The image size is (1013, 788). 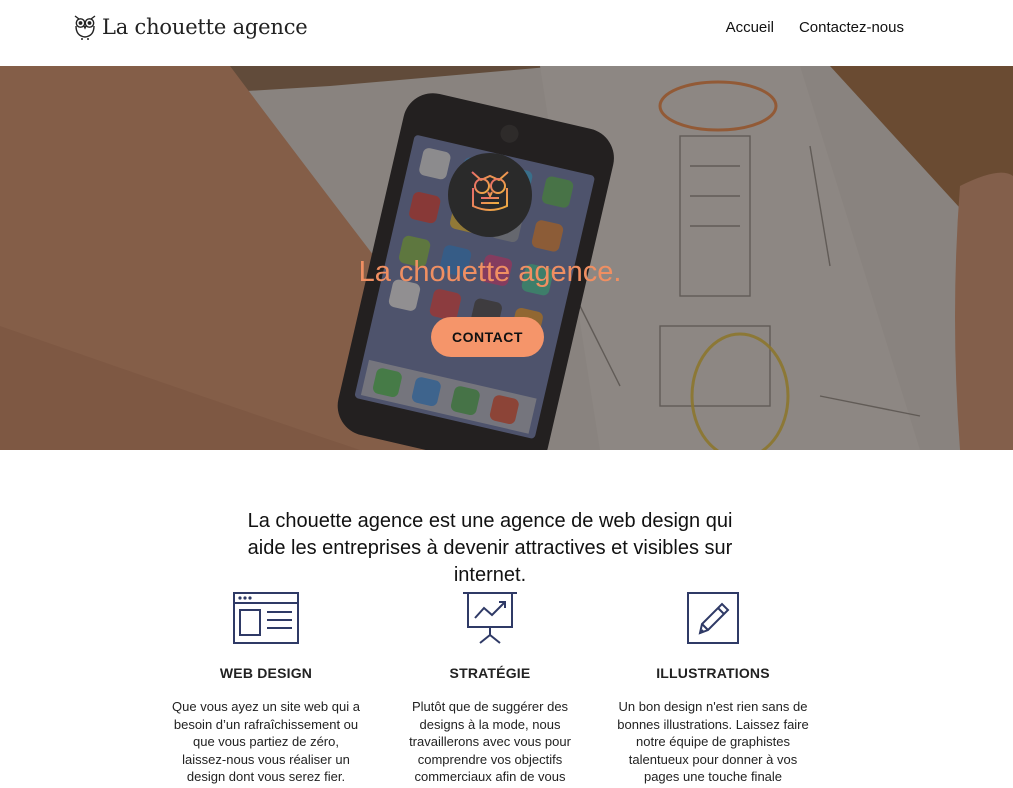 I want to click on service-title: WEB DESIGN, so click(x=266, y=673).